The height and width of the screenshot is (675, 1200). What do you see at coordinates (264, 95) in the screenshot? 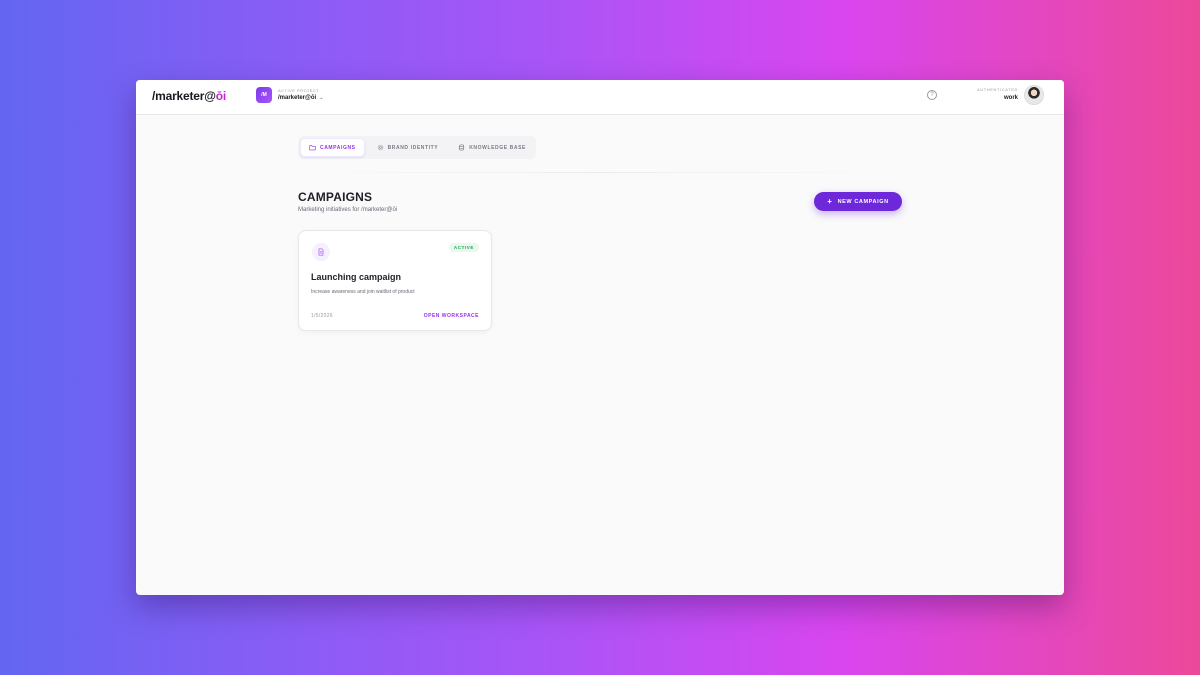
I see `project-badge: /M` at bounding box center [264, 95].